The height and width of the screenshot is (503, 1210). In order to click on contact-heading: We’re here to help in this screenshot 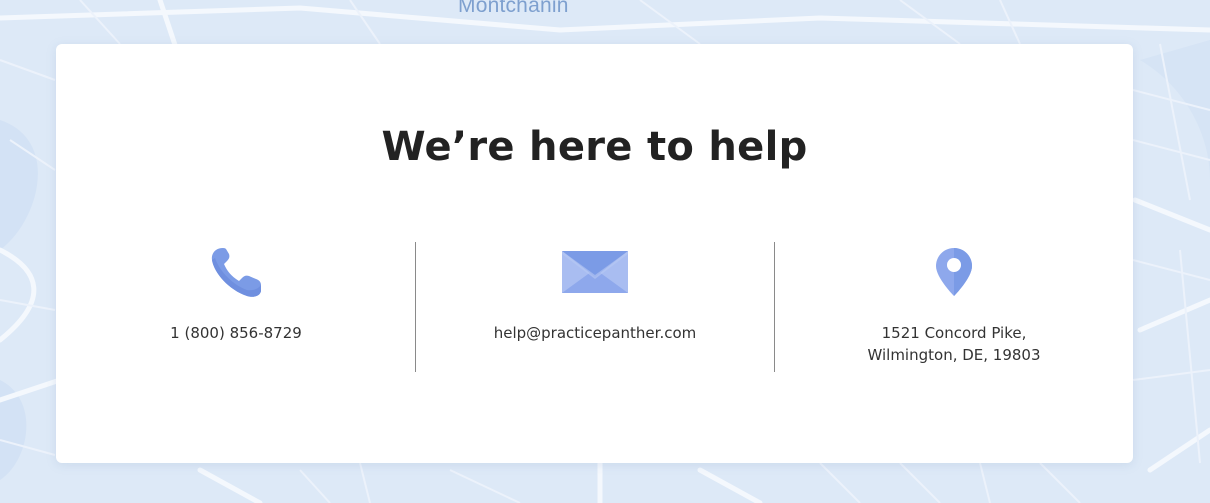, I will do `click(594, 147)`.